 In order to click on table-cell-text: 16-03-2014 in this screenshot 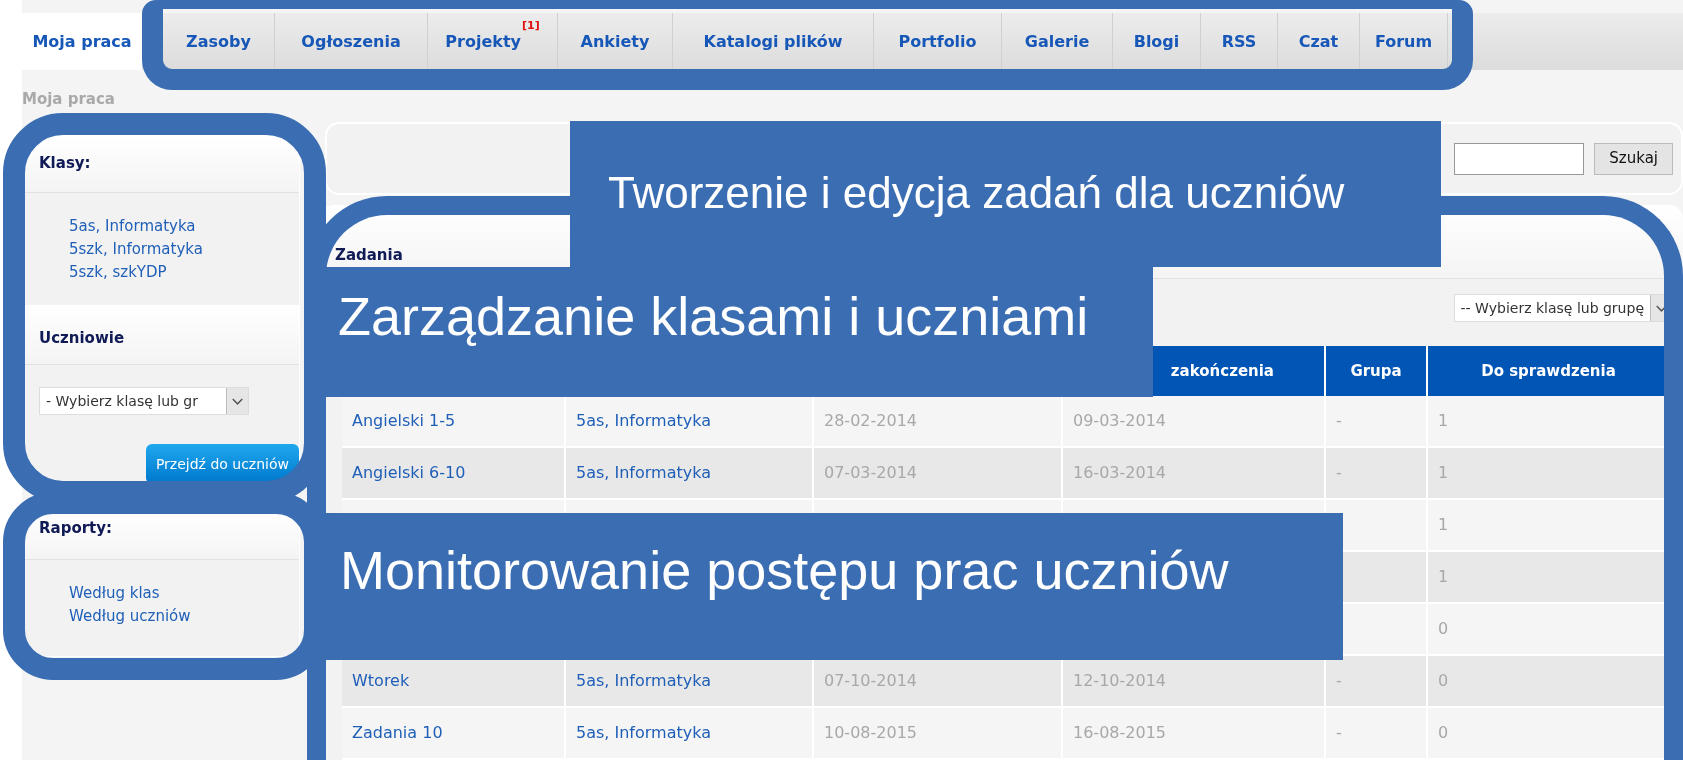, I will do `click(1119, 473)`.